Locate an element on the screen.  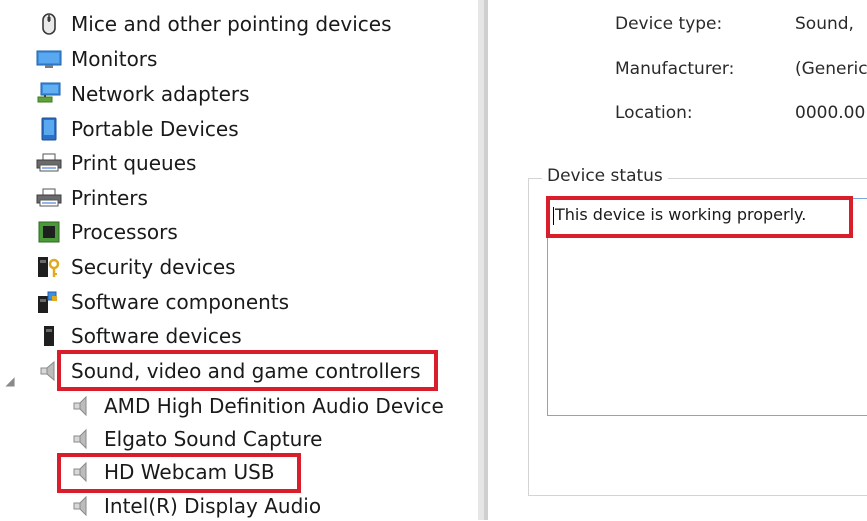
tree-item-label: Sound, video and game controllers is located at coordinates (246, 371).